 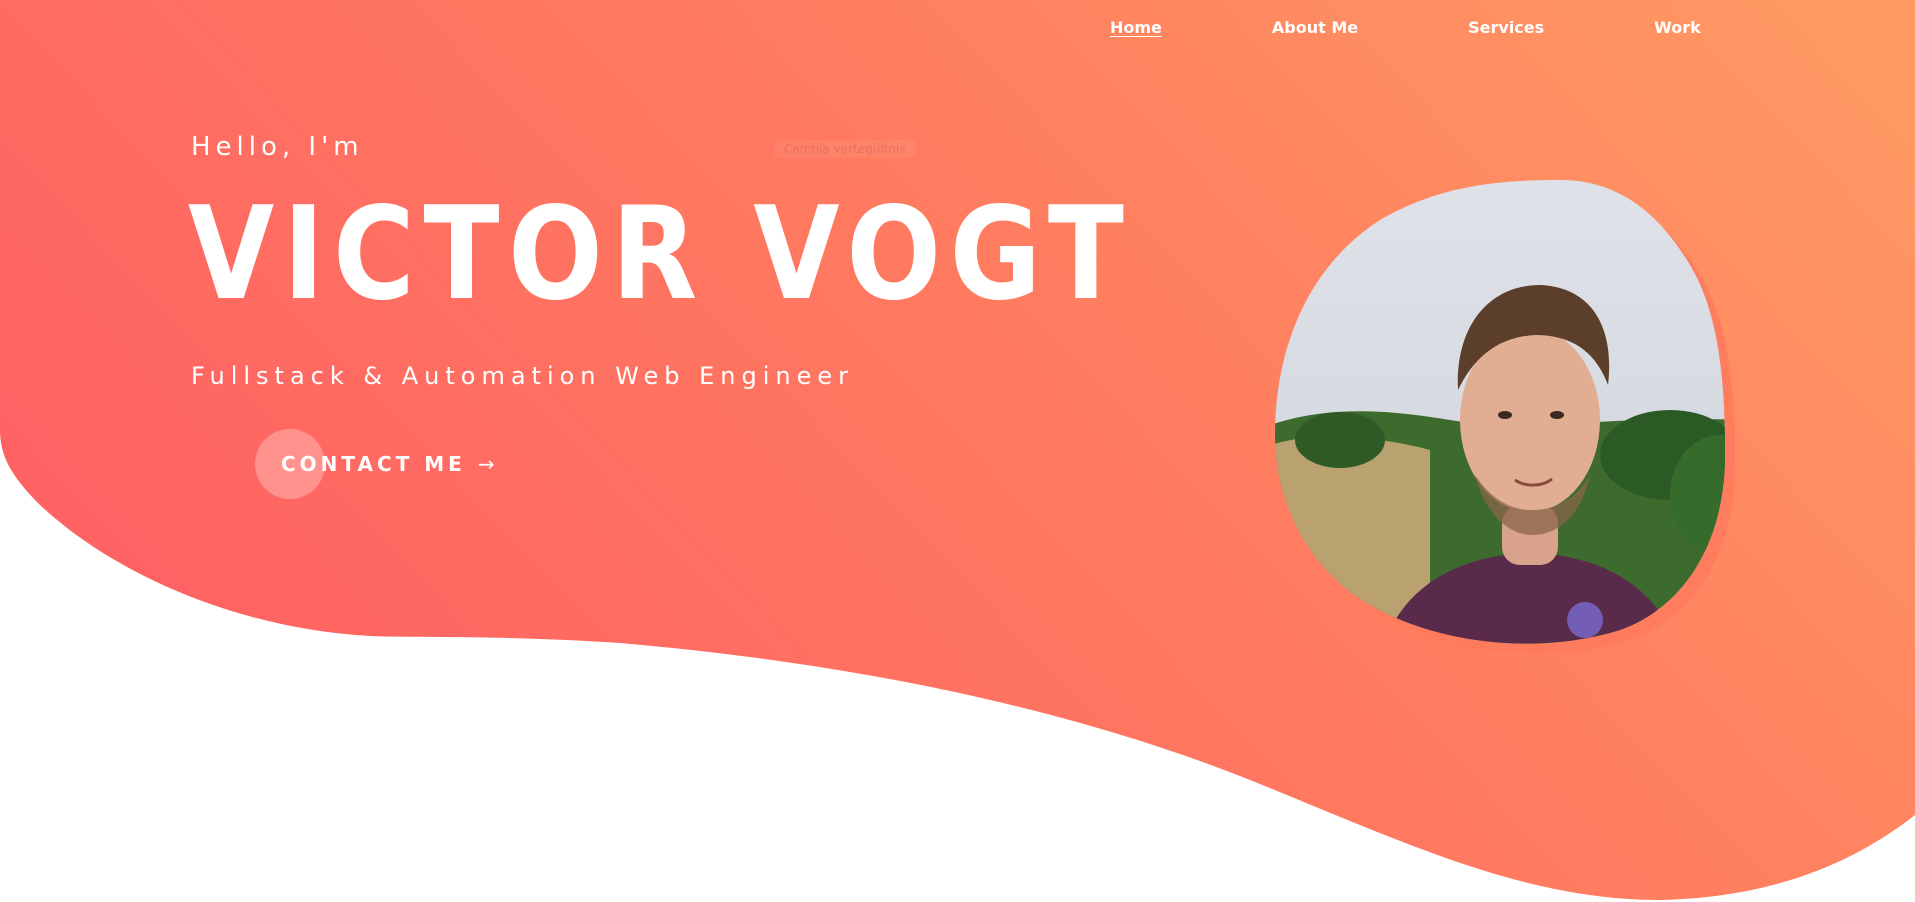 I want to click on hero-greeting: Hello, I'm, so click(x=277, y=147).